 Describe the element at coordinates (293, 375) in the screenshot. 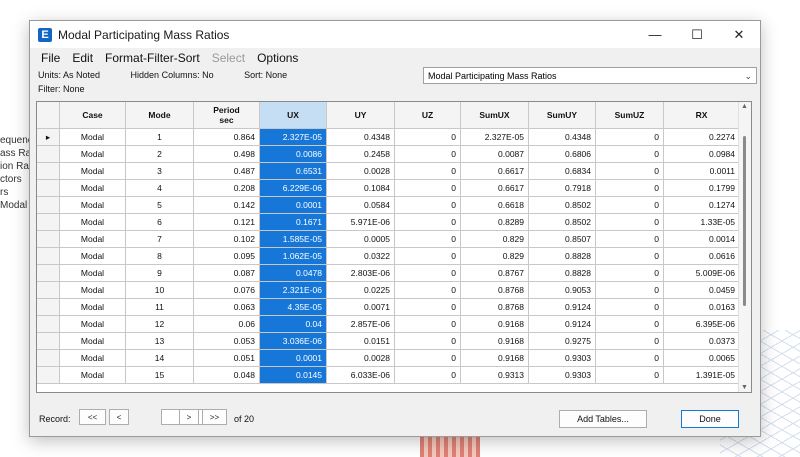

I see `cell-ux: 0.0145` at that location.